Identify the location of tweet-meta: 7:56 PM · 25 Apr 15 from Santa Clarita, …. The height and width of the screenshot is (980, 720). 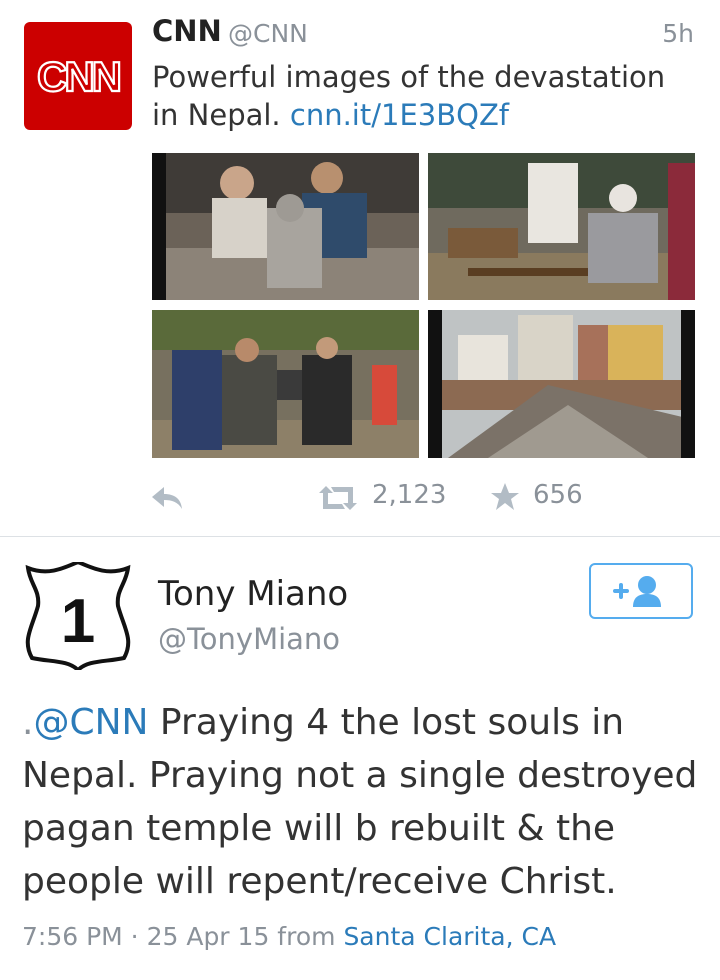
(289, 936).